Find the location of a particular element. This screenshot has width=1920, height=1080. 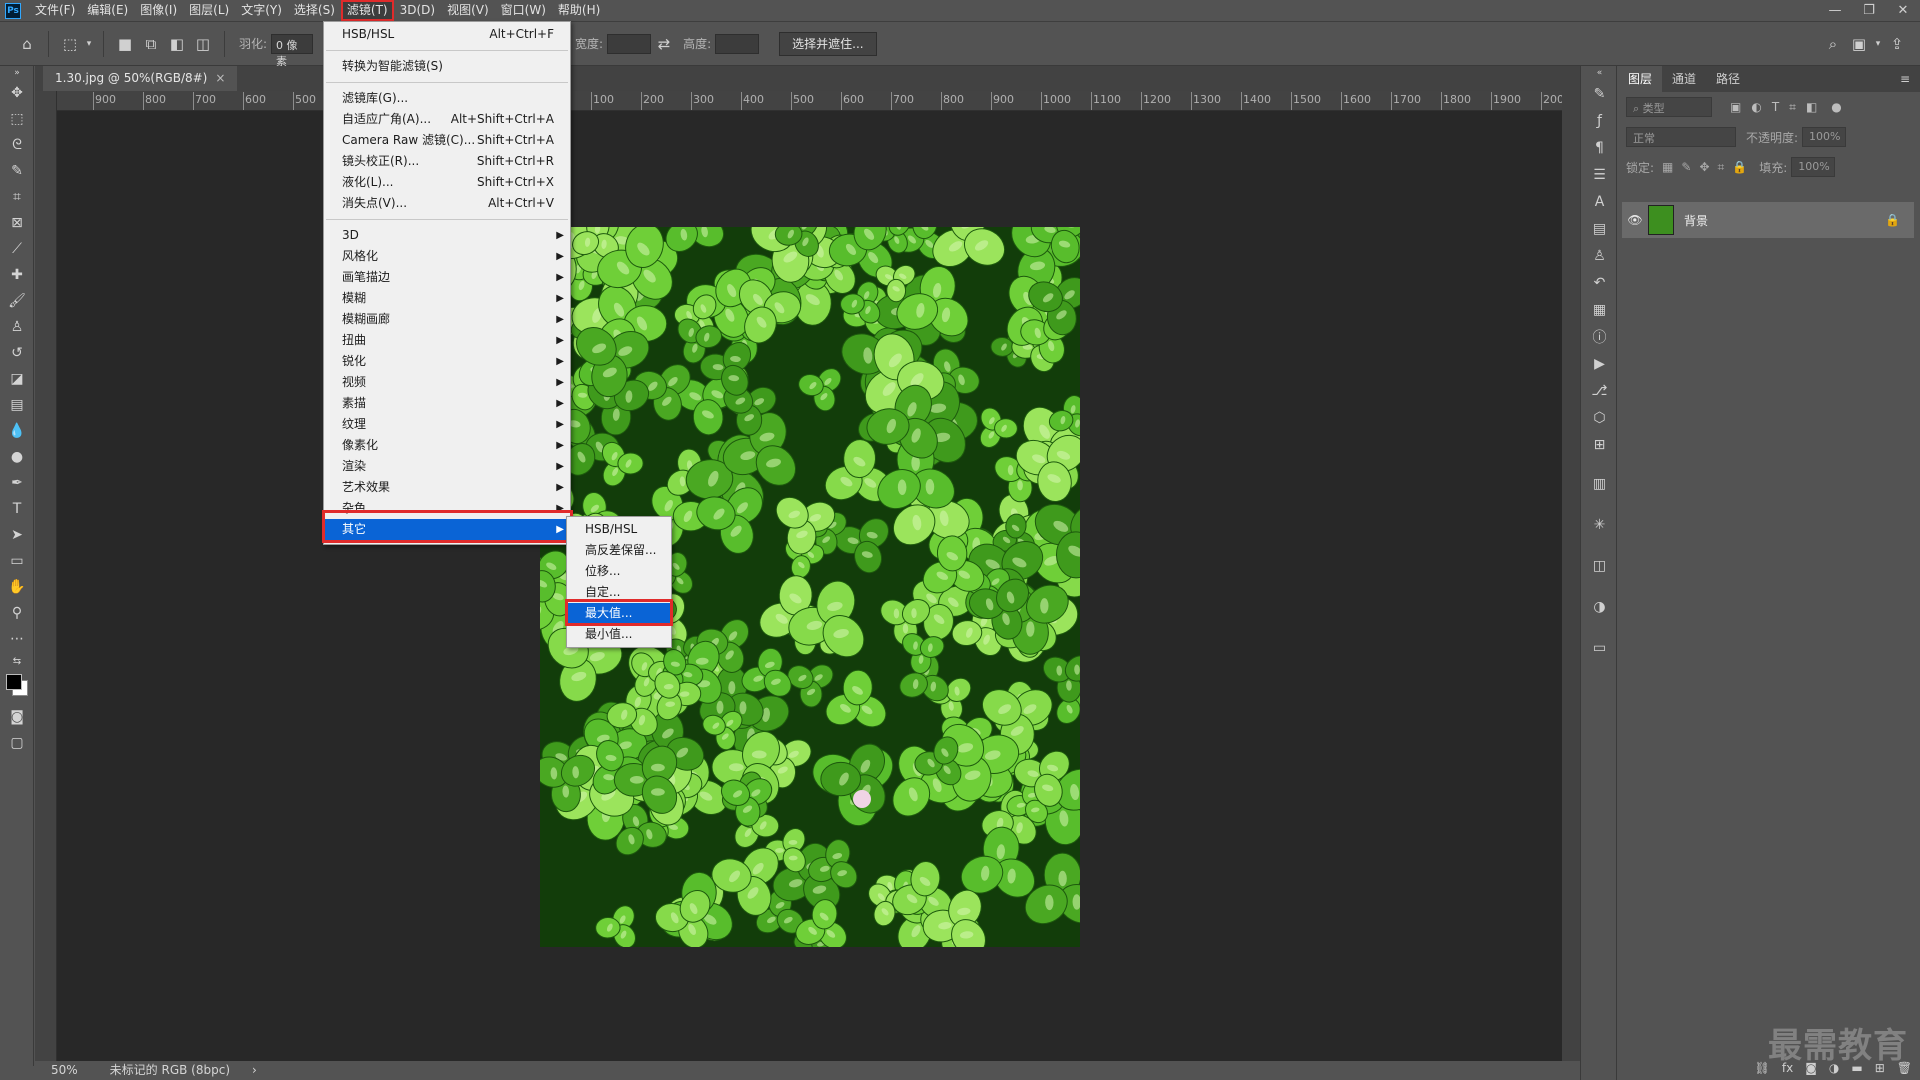

menu-item-hsb-hsl-last: HSB/HSL Alt+Ctrl+F is located at coordinates (447, 34).